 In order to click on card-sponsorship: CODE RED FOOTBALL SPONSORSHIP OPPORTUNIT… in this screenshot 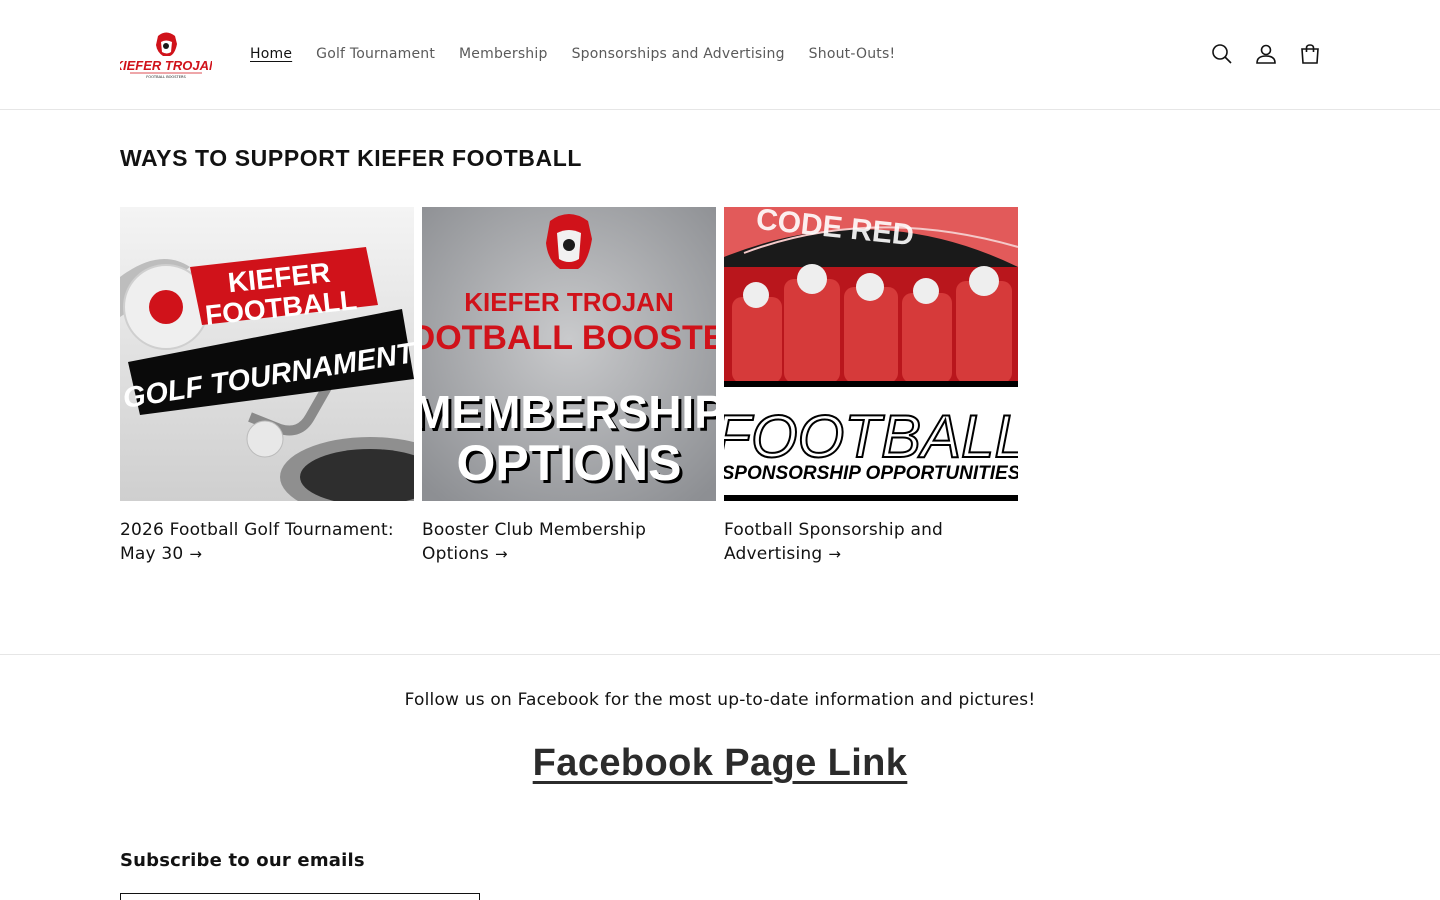, I will do `click(871, 386)`.